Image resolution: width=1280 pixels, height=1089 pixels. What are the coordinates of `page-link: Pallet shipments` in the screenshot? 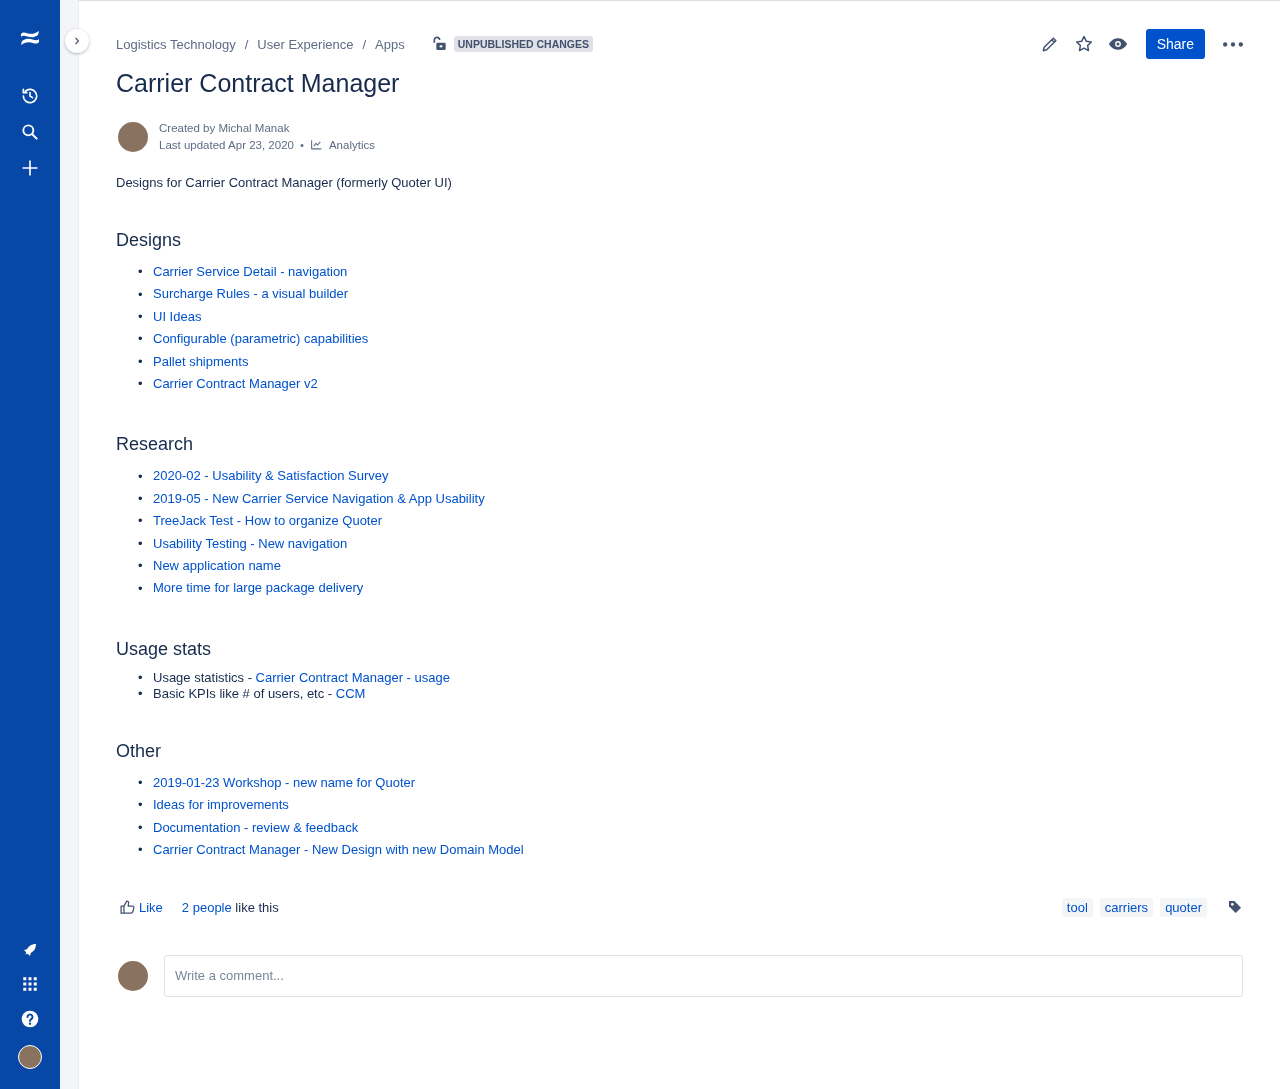 It's located at (201, 362).